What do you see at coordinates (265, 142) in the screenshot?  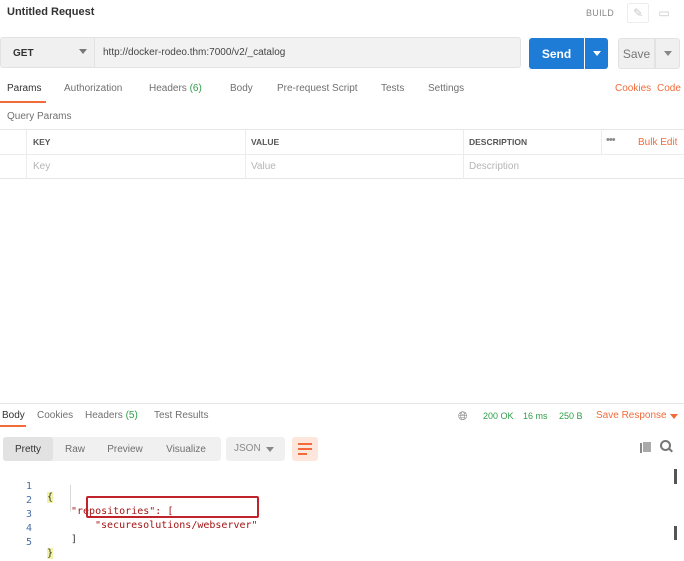 I see `column-header-value: VALUE` at bounding box center [265, 142].